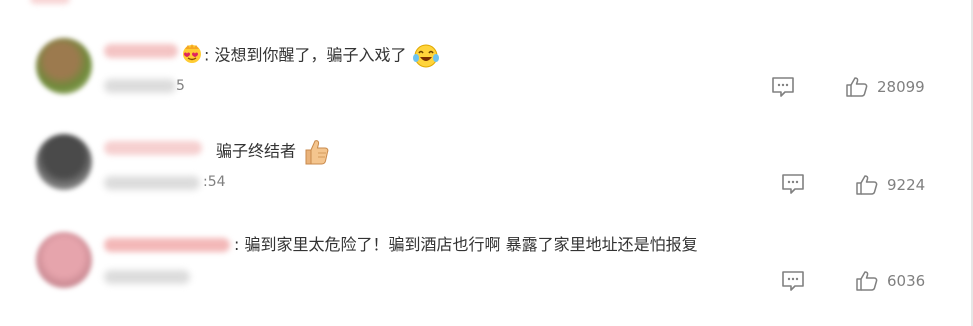 This screenshot has width=973, height=326. What do you see at coordinates (317, 152) in the screenshot?
I see `thumbs-up-emoji` at bounding box center [317, 152].